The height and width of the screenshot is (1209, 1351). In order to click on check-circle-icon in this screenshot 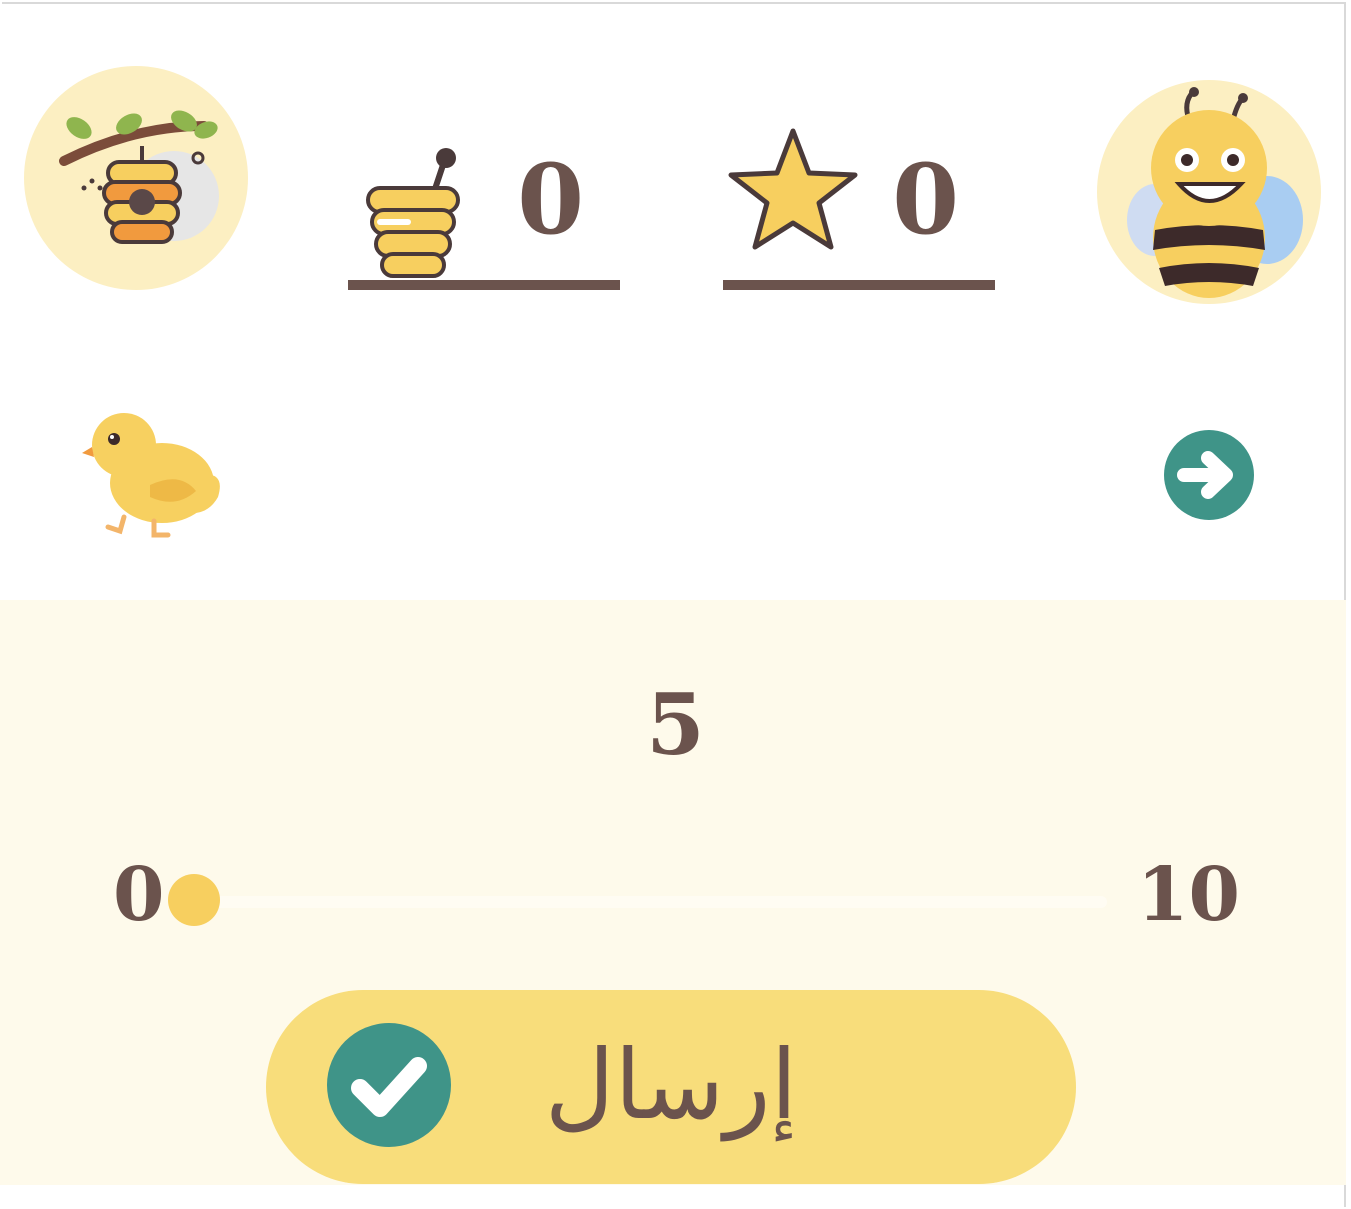, I will do `click(389, 1085)`.